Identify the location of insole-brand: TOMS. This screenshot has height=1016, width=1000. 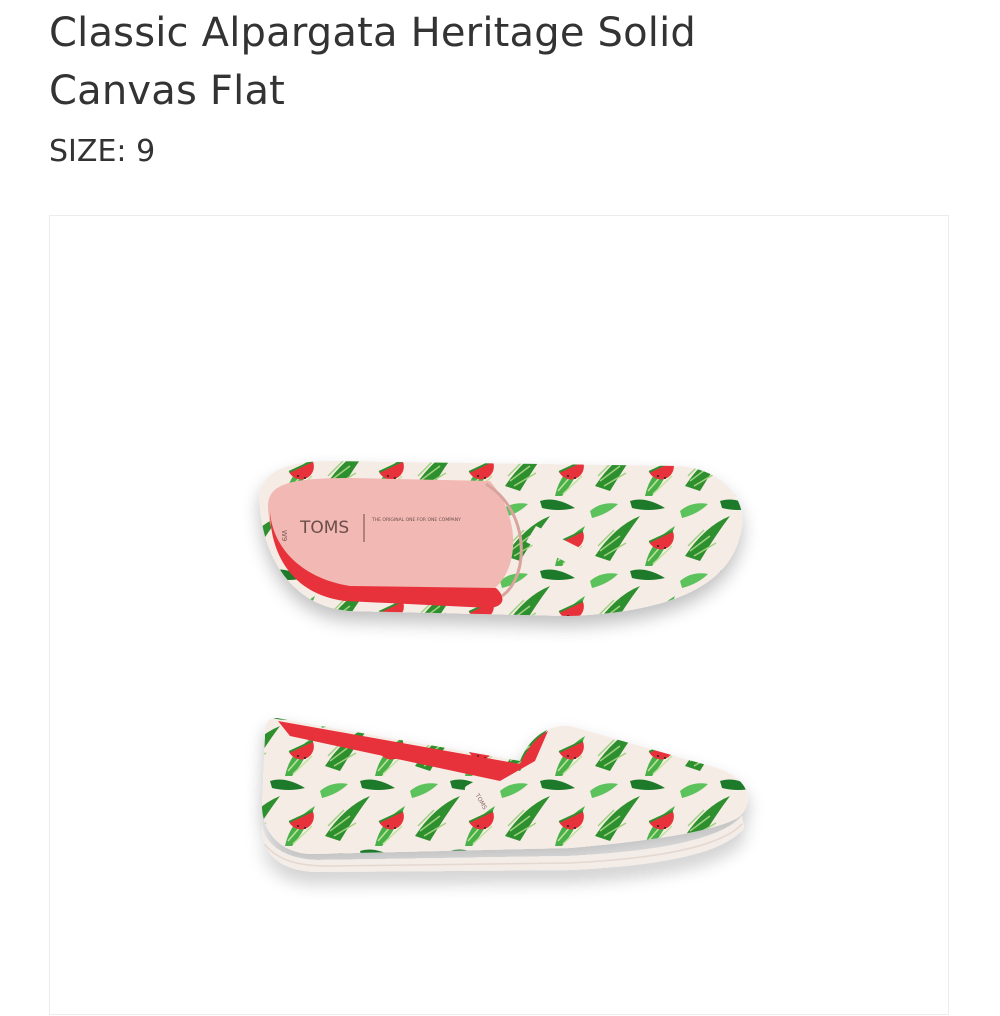
(324, 528).